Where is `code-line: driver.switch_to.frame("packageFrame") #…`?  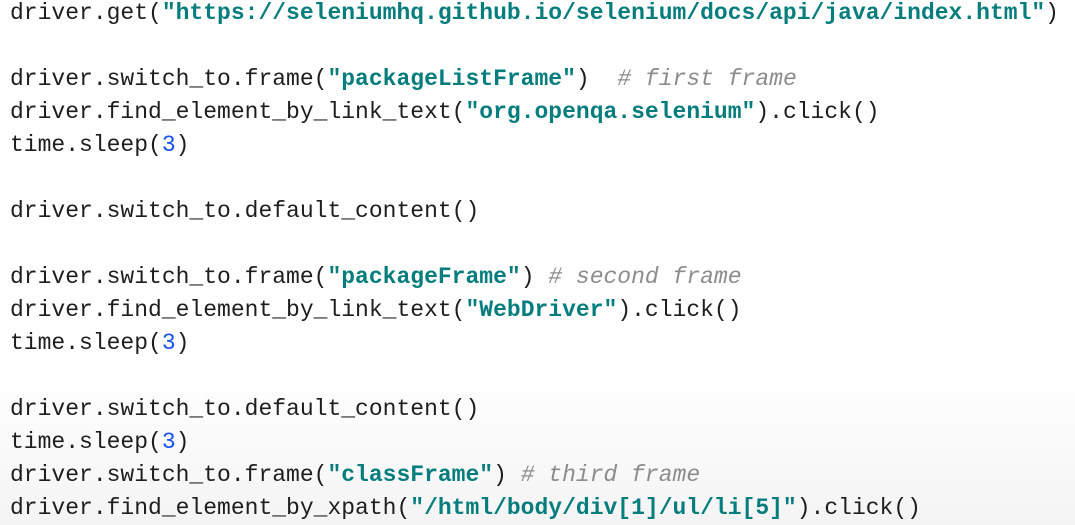
code-line: driver.switch_to.frame("packageFrame") #… is located at coordinates (534, 277).